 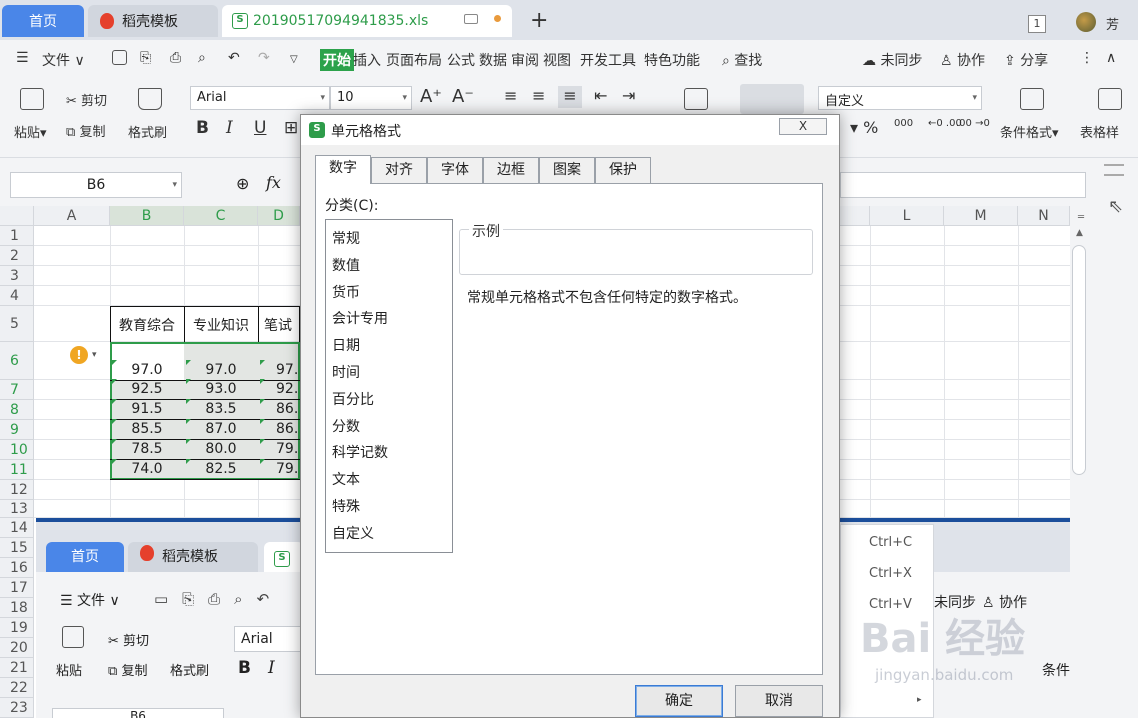 What do you see at coordinates (147, 429) in the screenshot?
I see `table-cell: 85.5` at bounding box center [147, 429].